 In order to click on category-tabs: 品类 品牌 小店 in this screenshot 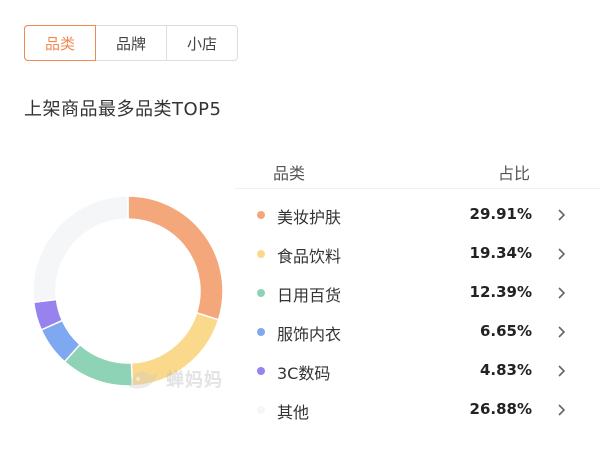, I will do `click(131, 43)`.